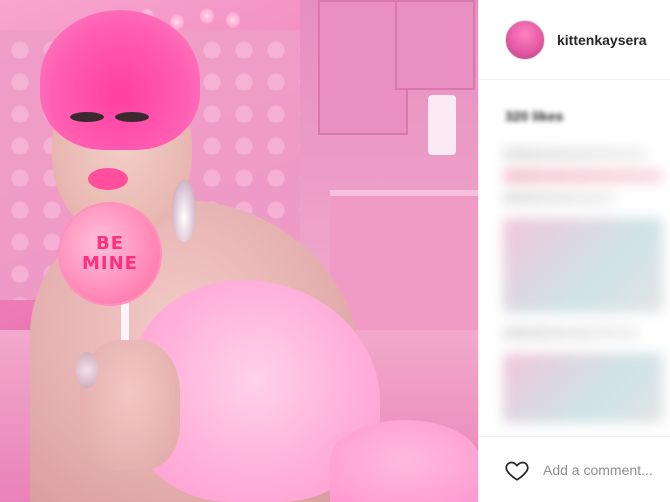 The image size is (670, 502). What do you see at coordinates (404, 461) in the screenshot?
I see `feather-boa-lower` at bounding box center [404, 461].